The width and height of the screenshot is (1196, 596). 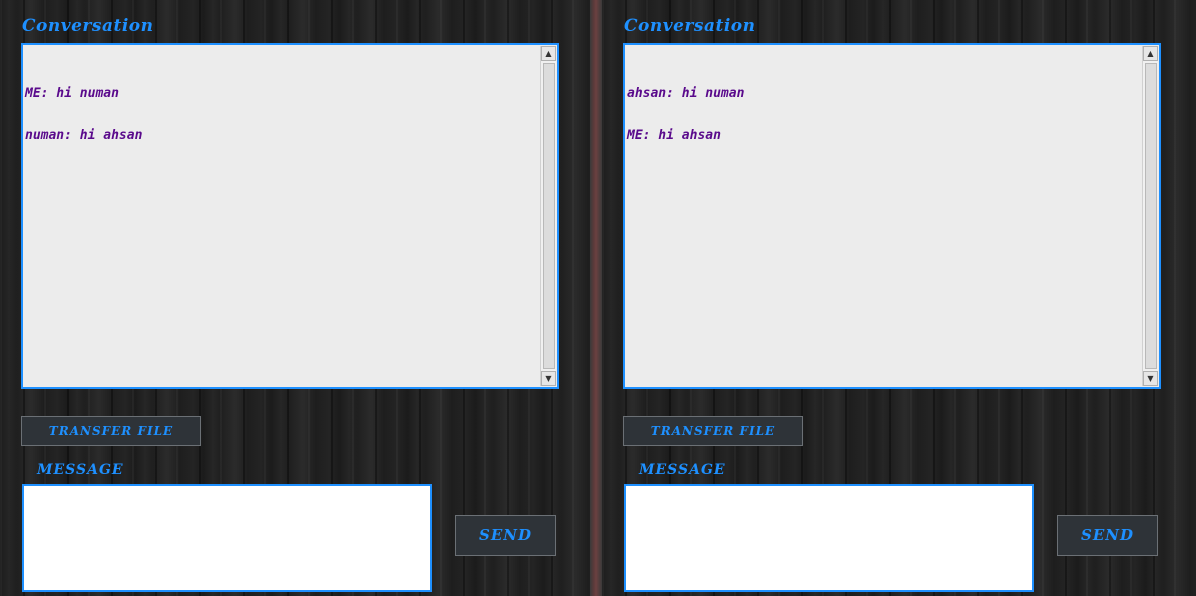 What do you see at coordinates (674, 135) in the screenshot?
I see `message-line: ME: hi ahsan` at bounding box center [674, 135].